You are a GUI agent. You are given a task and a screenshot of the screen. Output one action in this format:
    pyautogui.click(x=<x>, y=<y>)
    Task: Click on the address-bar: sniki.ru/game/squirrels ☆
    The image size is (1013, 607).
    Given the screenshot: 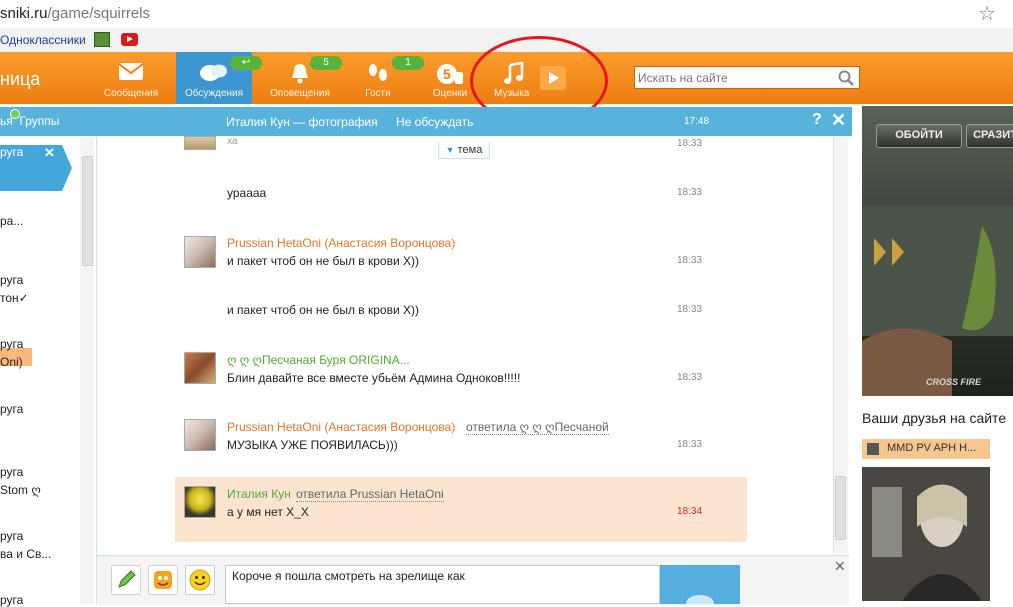 What is the action you would take?
    pyautogui.click(x=506, y=14)
    